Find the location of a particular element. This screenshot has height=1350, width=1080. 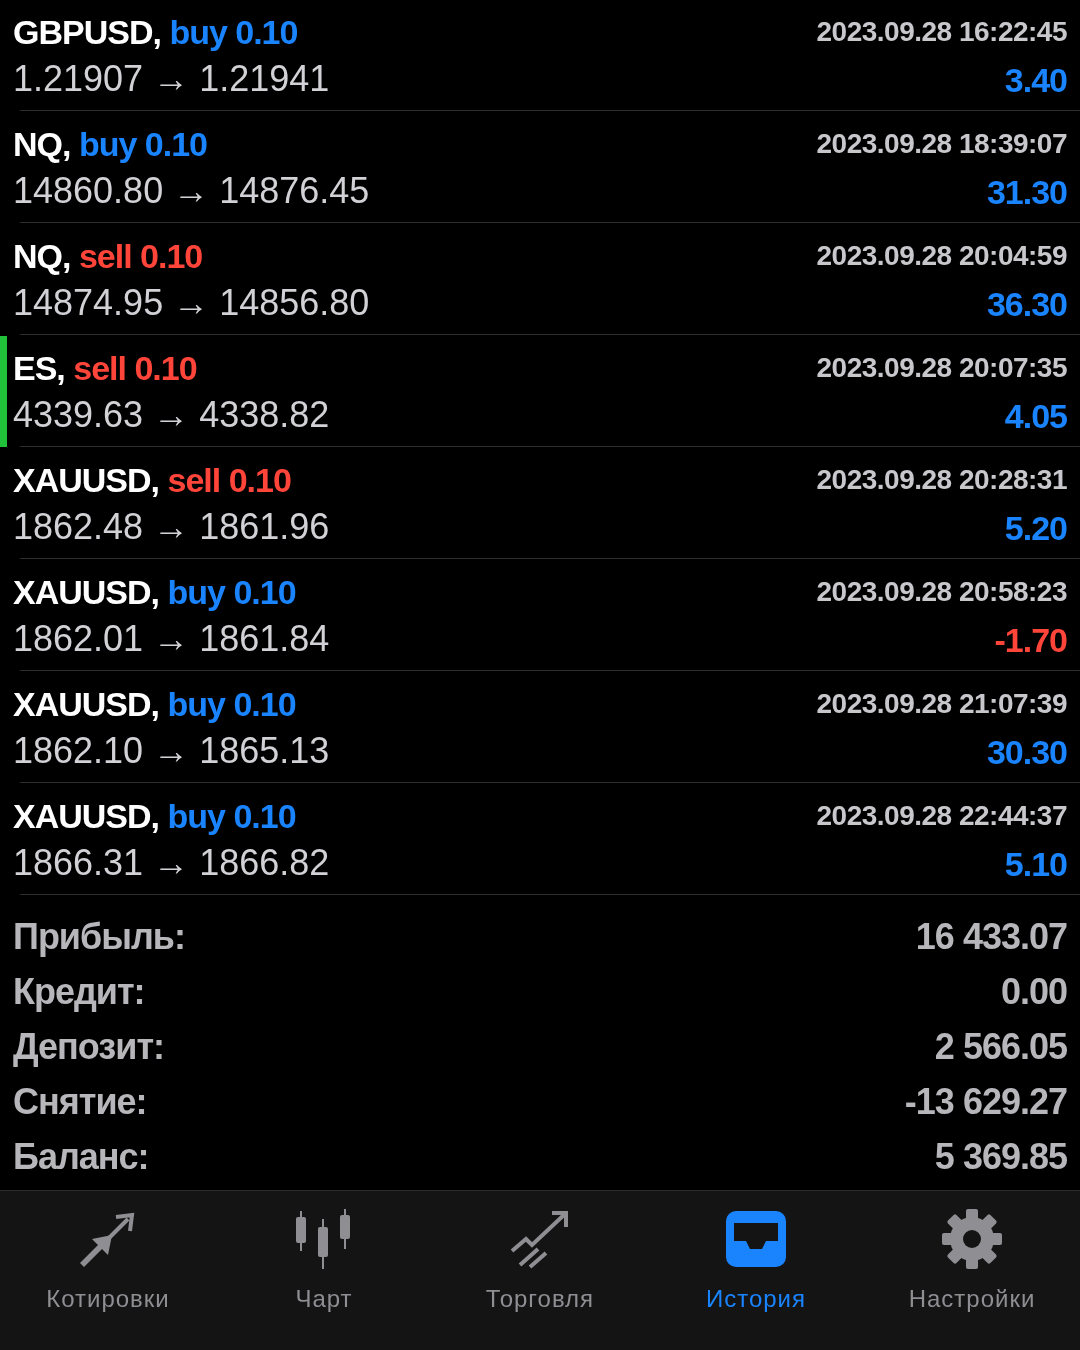

summary-value: -13 629.27 is located at coordinates (985, 1101).